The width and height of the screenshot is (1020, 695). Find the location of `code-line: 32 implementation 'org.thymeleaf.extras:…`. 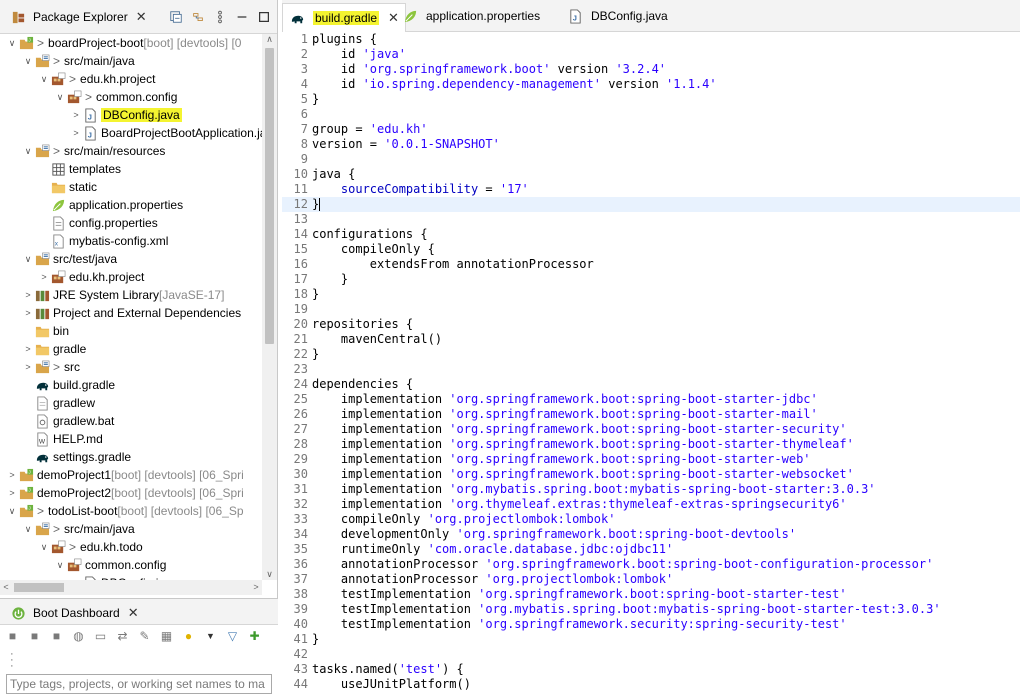

code-line: 32 implementation 'org.thymeleaf.extras:… is located at coordinates (651, 504).